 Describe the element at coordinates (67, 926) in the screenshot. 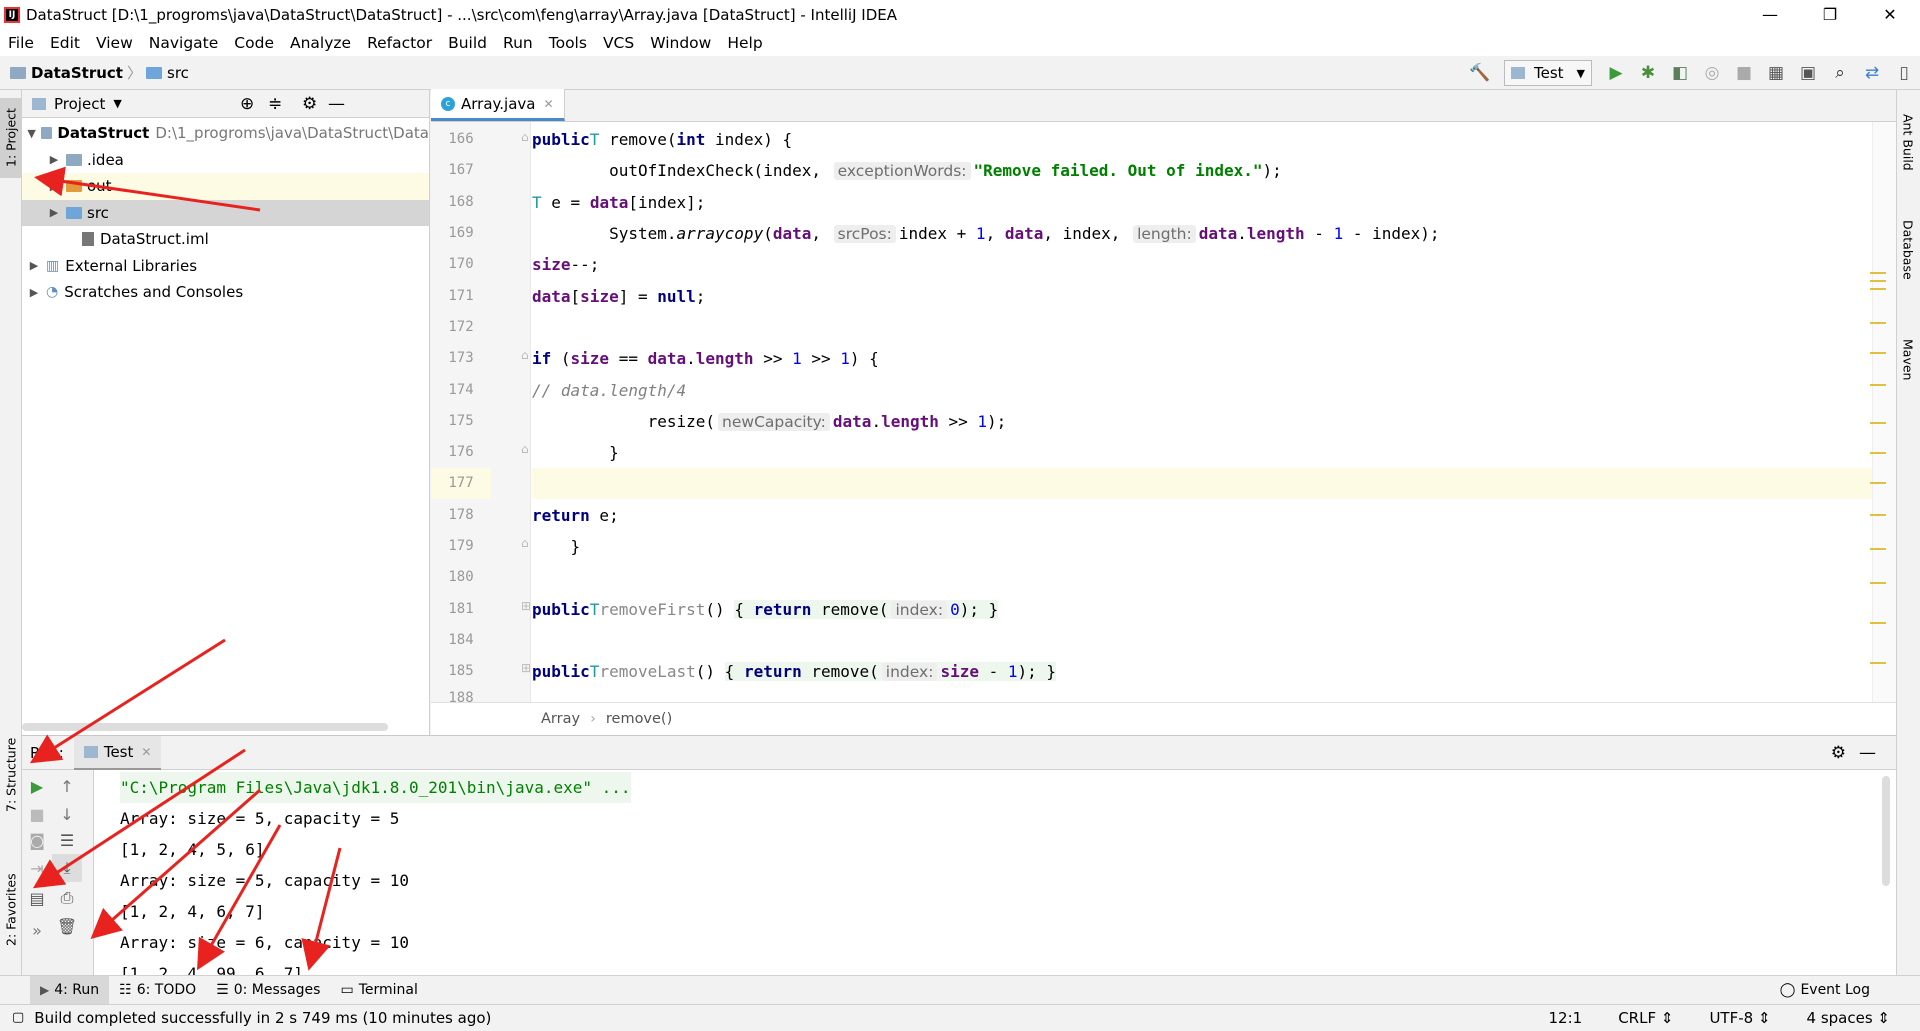

I see `clear-all-icon: 🗑` at that location.